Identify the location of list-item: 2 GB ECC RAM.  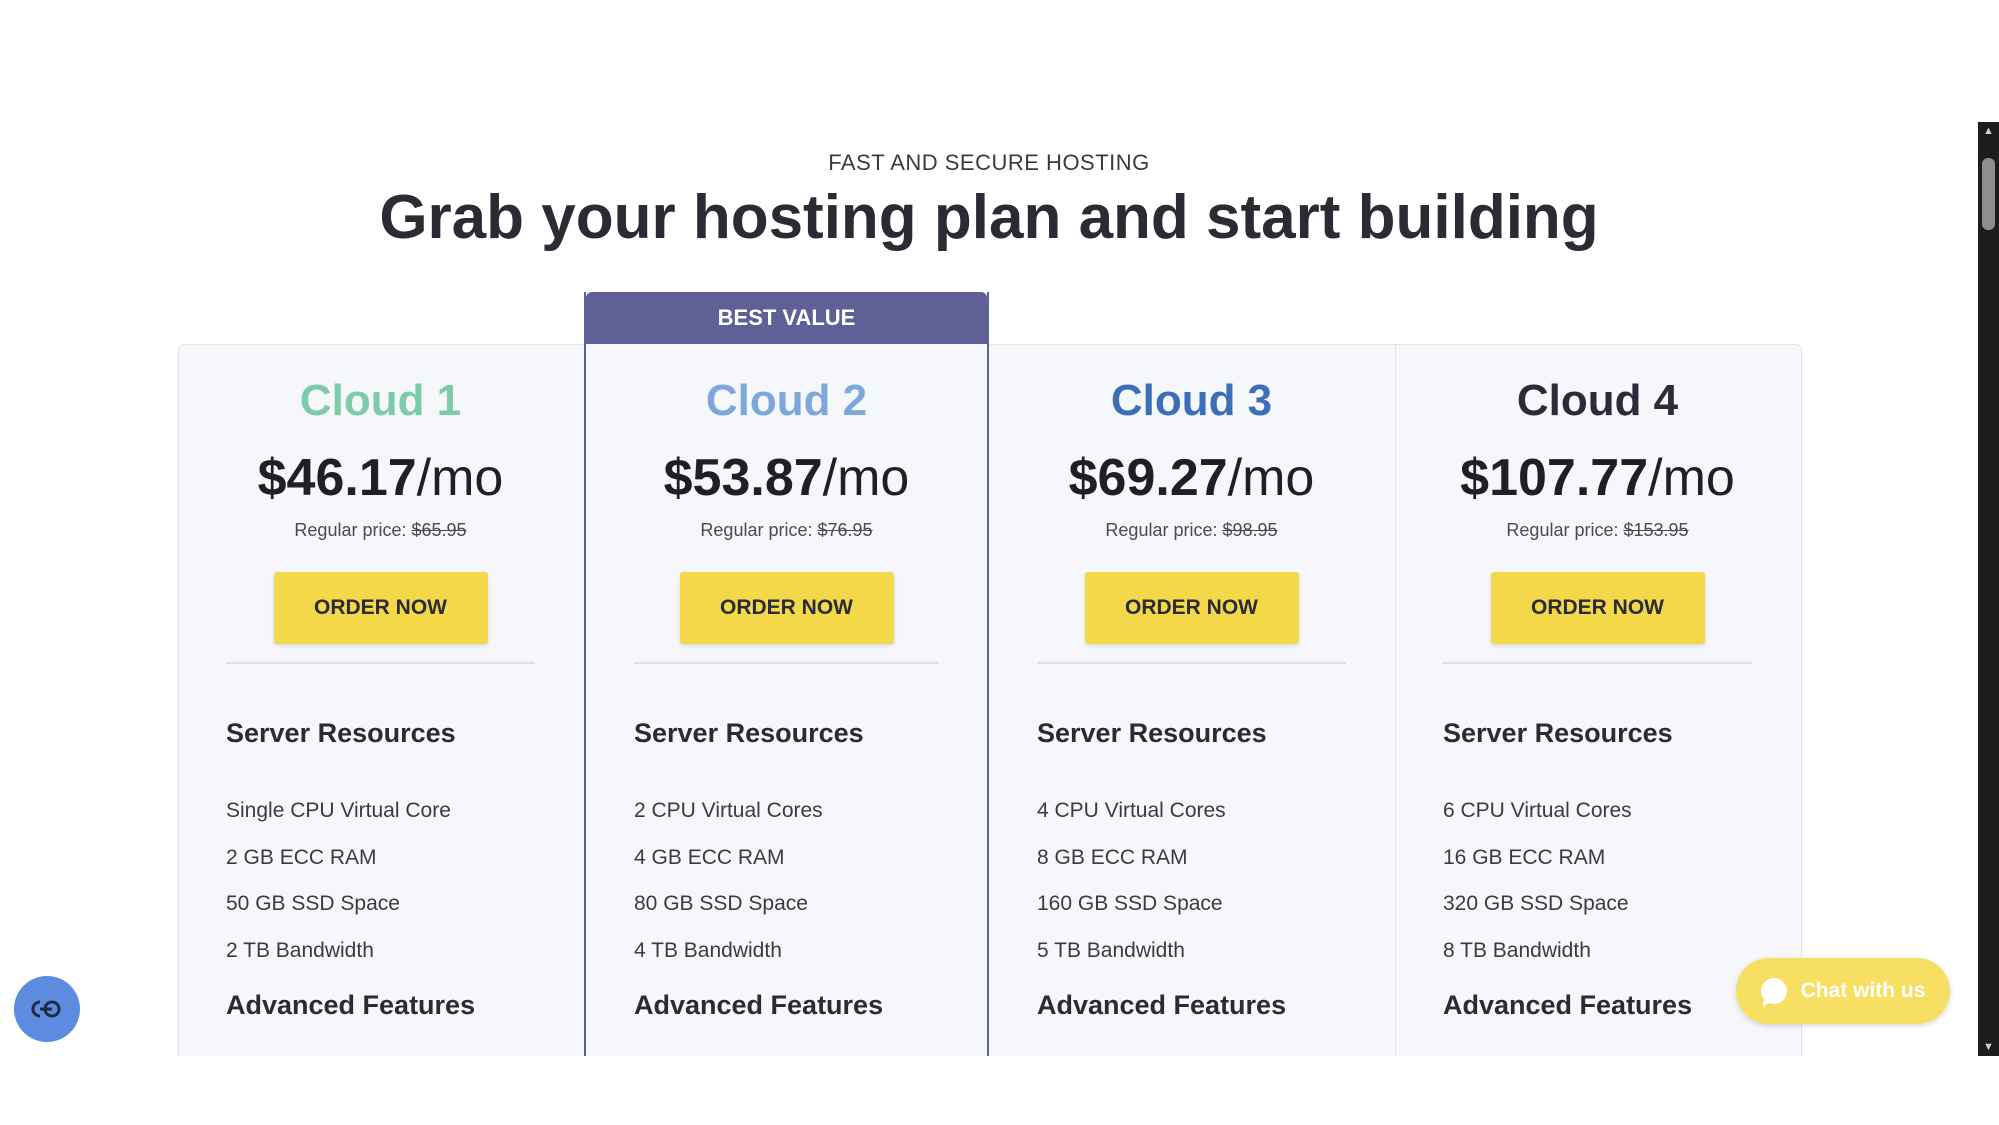
(301, 857).